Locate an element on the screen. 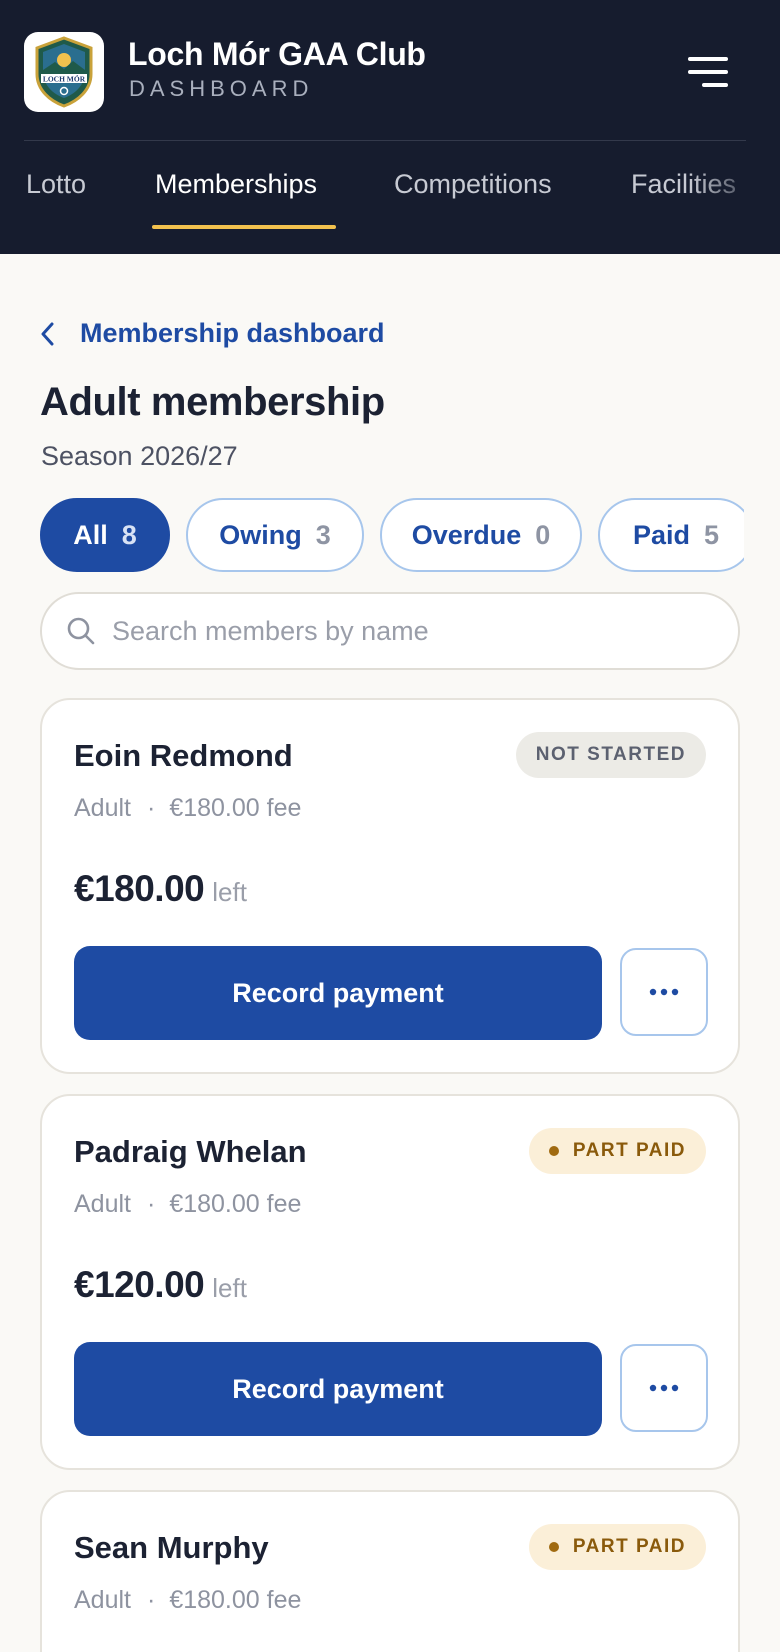 The height and width of the screenshot is (1652, 780). filter-chip-paid: Paid 5 is located at coordinates (671, 535).